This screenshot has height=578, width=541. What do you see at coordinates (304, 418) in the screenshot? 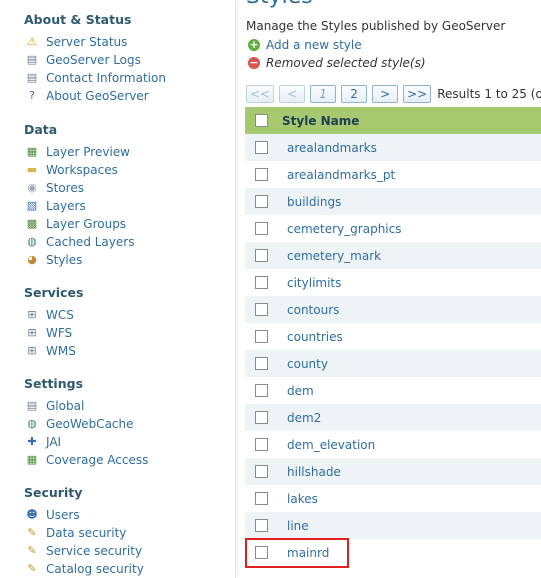
I see `style-name-link: dem2` at bounding box center [304, 418].